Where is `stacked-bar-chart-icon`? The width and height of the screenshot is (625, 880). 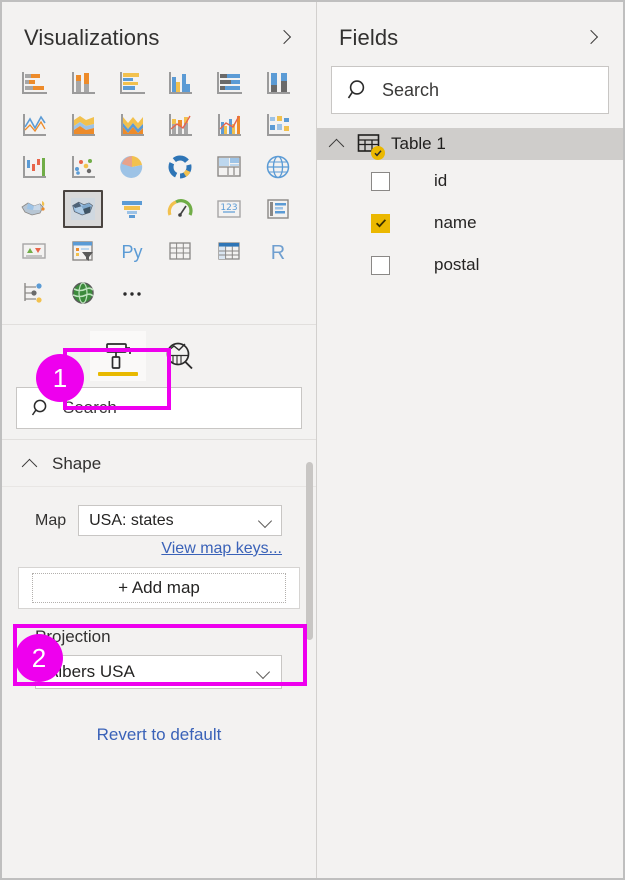 stacked-bar-chart-icon is located at coordinates (34, 83).